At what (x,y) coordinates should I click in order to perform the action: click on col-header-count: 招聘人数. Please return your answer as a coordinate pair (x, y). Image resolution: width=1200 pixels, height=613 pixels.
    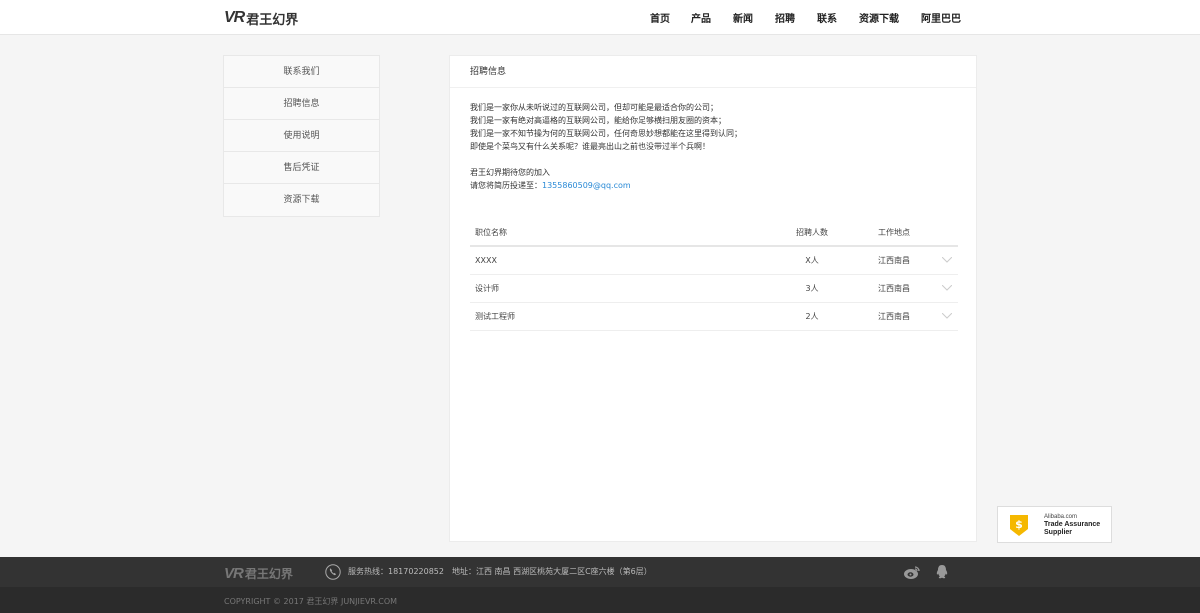
    Looking at the image, I should click on (812, 232).